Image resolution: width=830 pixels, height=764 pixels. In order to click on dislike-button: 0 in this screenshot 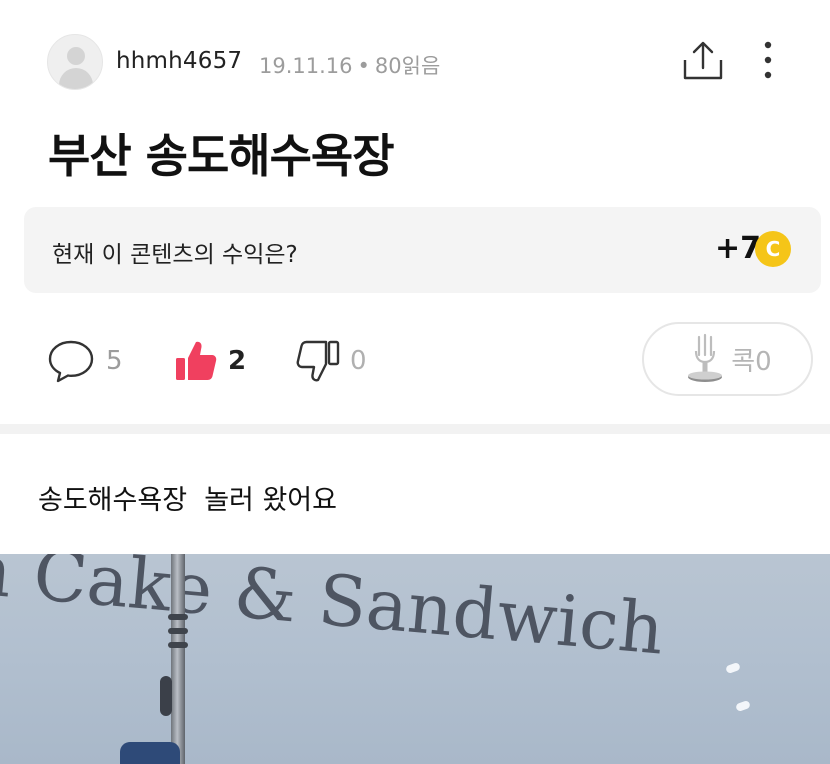, I will do `click(331, 361)`.